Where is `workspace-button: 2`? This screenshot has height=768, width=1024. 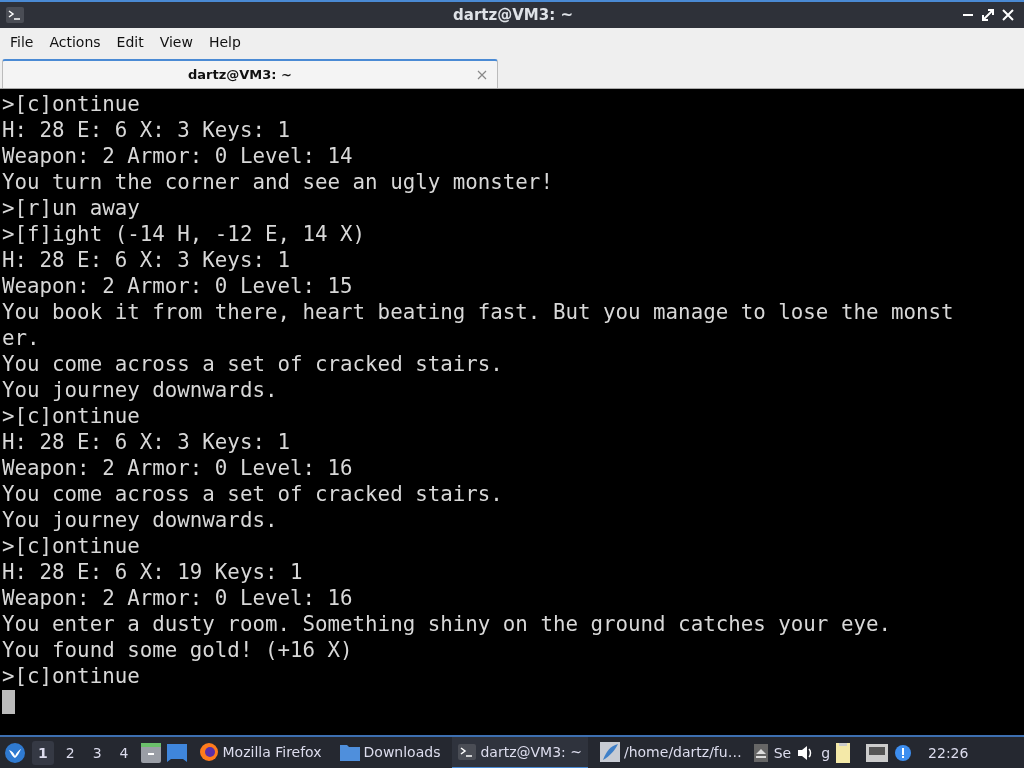
workspace-button: 2 is located at coordinates (70, 752).